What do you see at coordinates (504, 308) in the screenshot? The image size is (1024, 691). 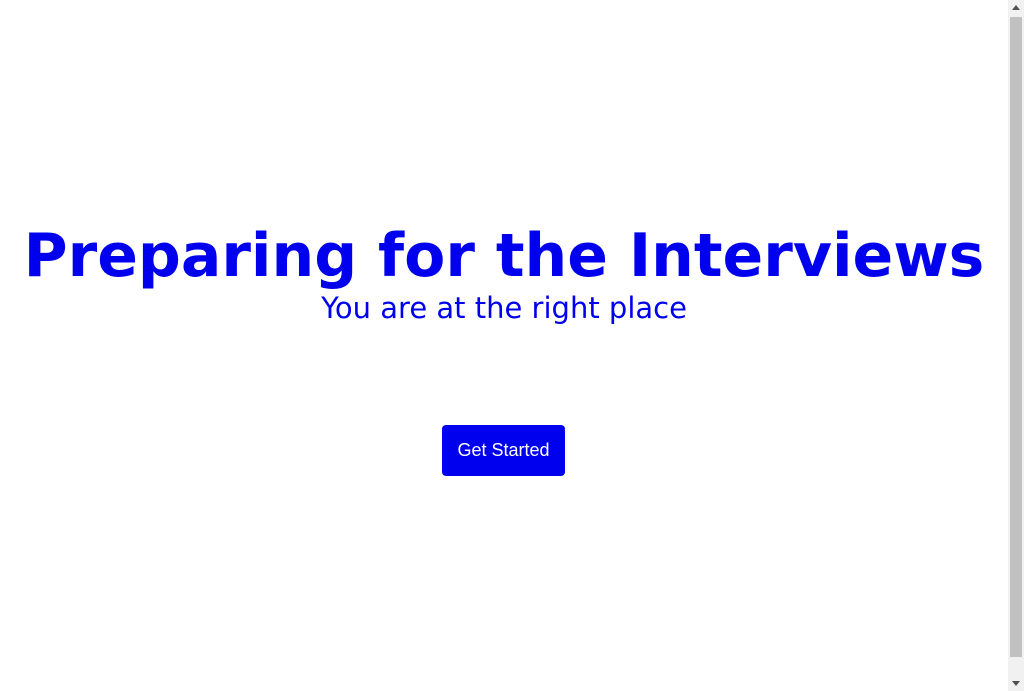 I see `hero-subtitle: You are at the right place` at bounding box center [504, 308].